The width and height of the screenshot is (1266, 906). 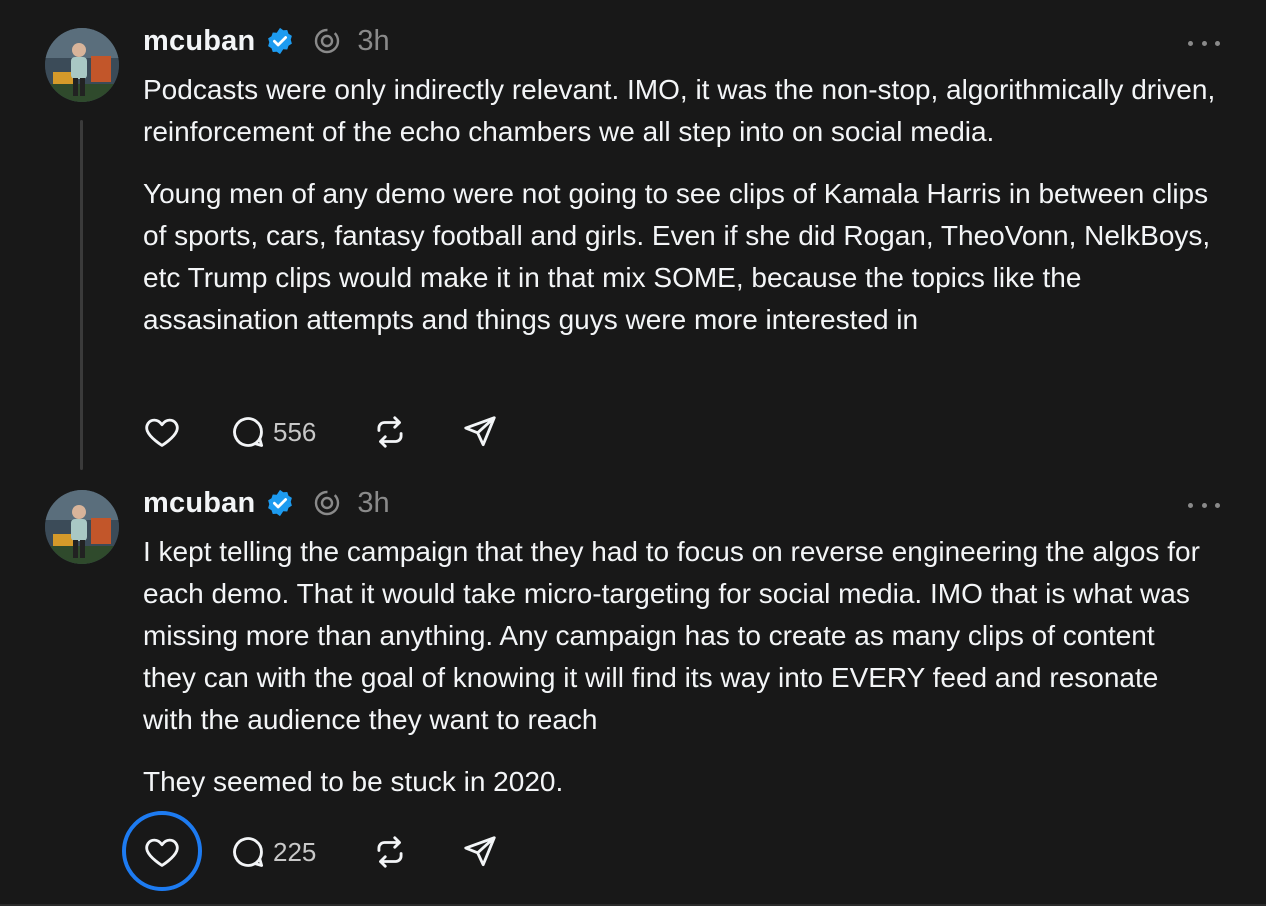 I want to click on reply-button: 225, so click(x=272, y=852).